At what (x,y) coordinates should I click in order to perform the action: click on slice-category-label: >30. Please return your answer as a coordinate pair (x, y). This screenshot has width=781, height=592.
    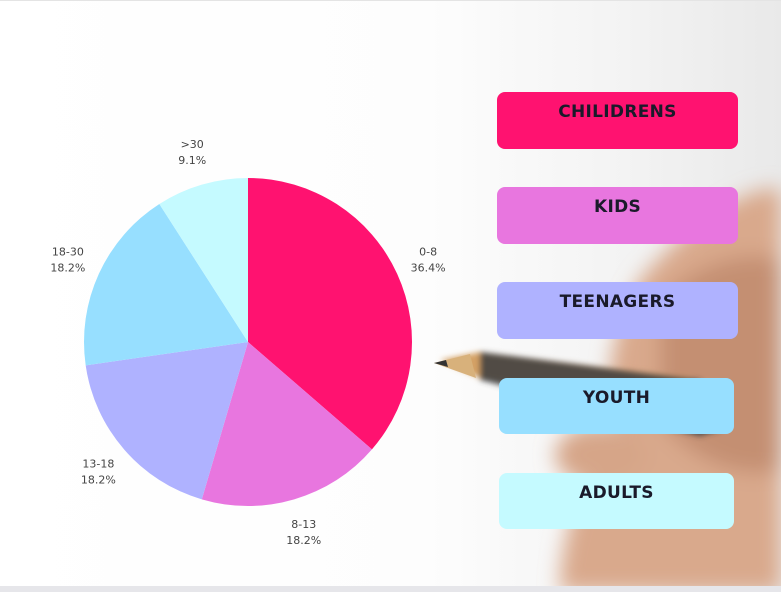
    Looking at the image, I should click on (192, 144).